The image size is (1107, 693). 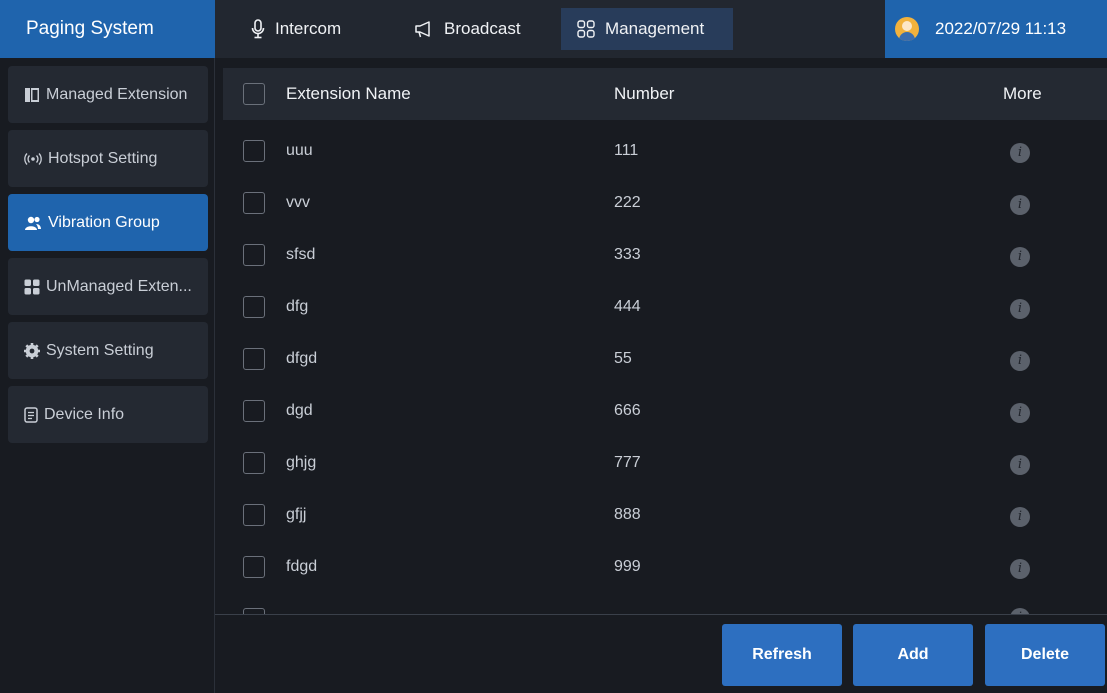 What do you see at coordinates (665, 307) in the screenshot?
I see `table-row: dfg 444 i` at bounding box center [665, 307].